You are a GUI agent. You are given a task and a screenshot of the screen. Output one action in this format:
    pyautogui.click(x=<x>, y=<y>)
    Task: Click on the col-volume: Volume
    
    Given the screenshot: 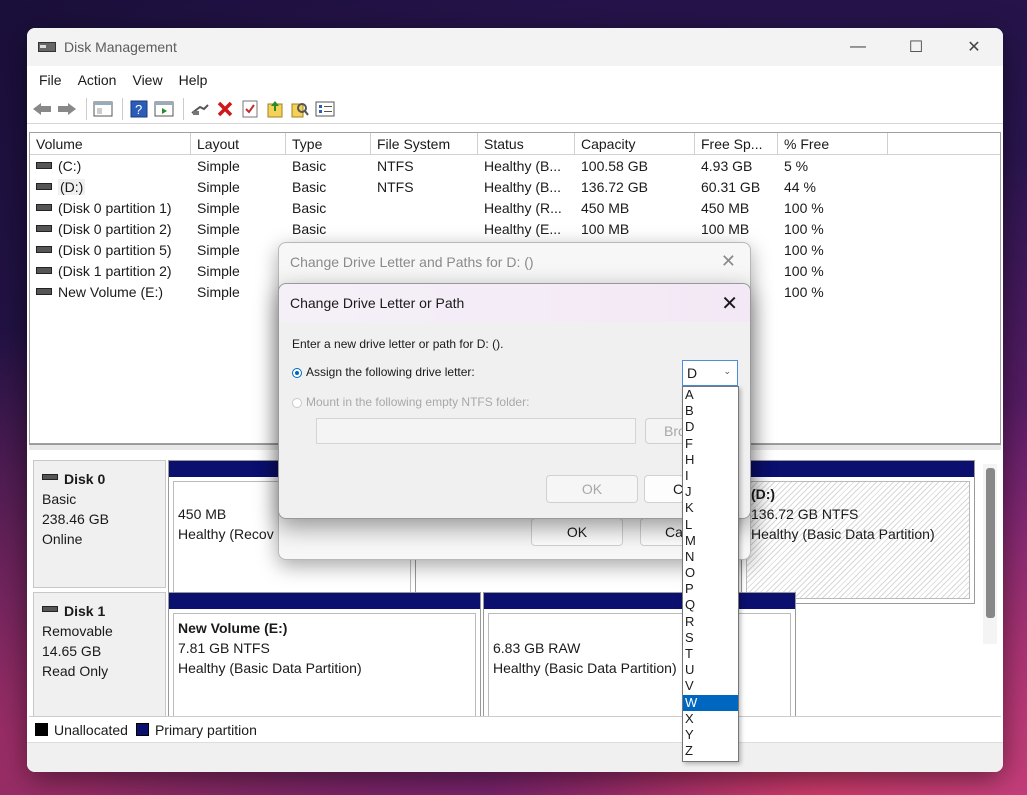 What is the action you would take?
    pyautogui.click(x=110, y=144)
    